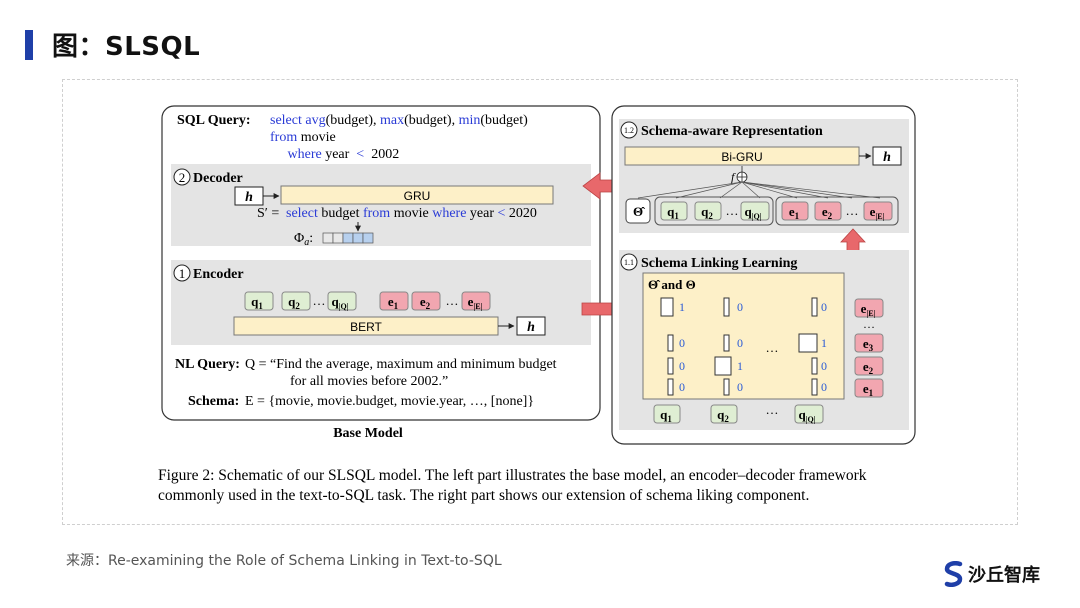 This screenshot has width=1080, height=608. Describe the element at coordinates (368, 433) in the screenshot. I see `base-model-label: Base Model` at that location.